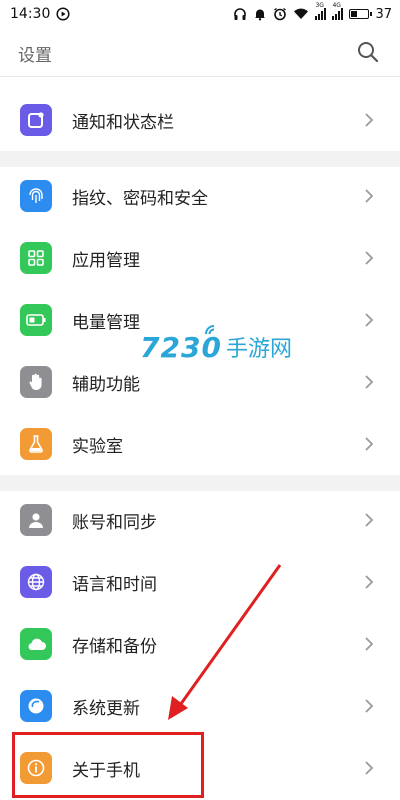  I want to click on battery-level: 37, so click(383, 14).